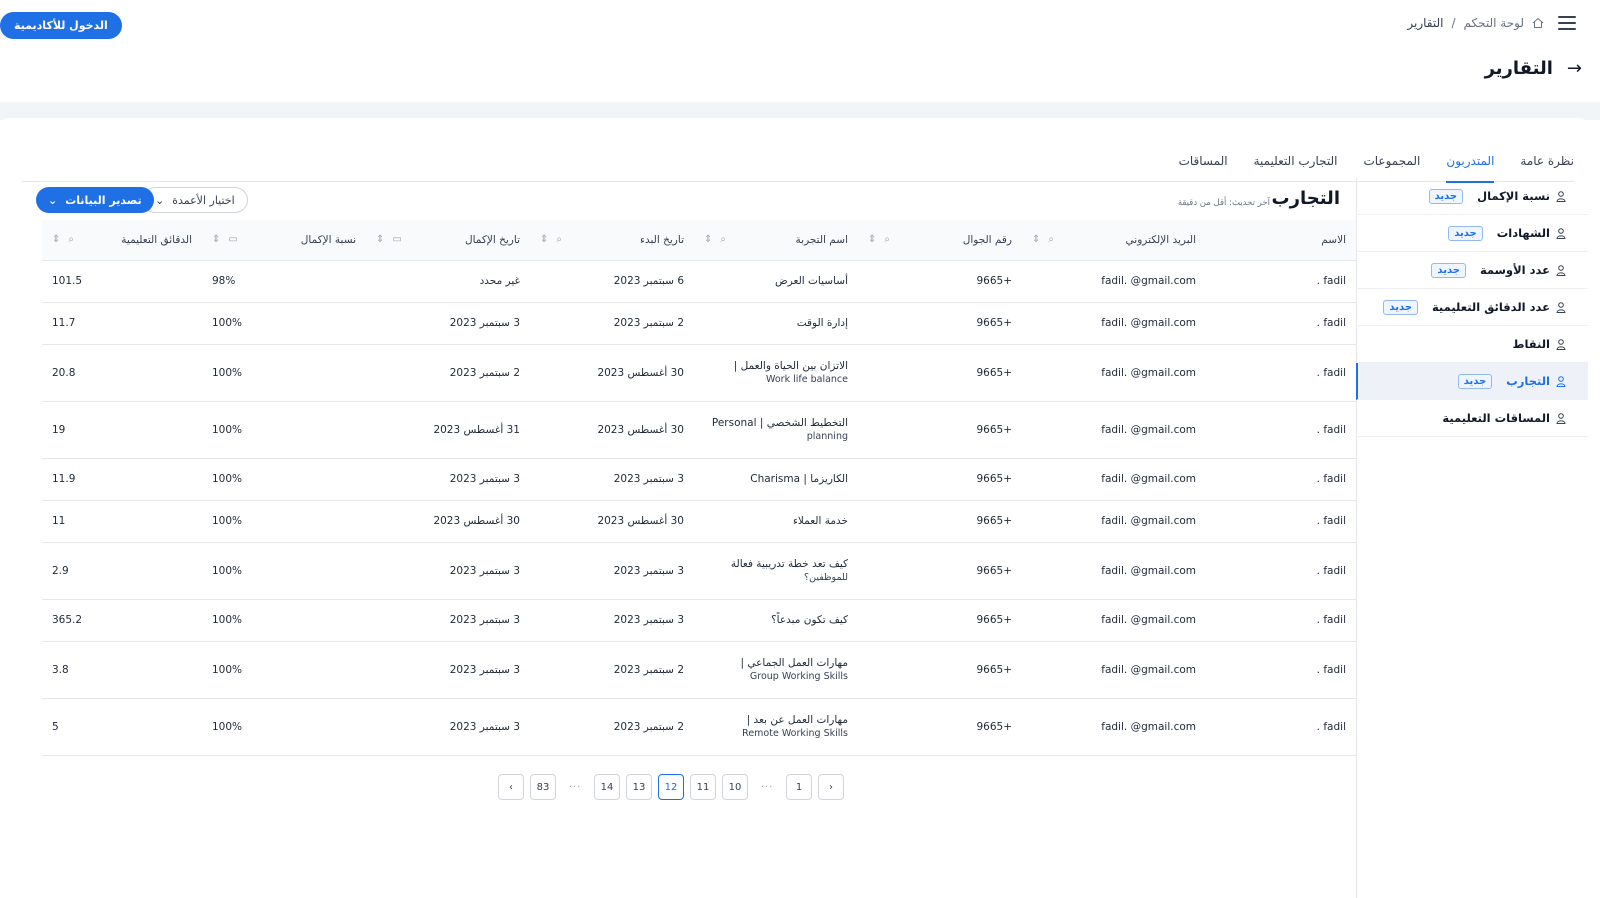 This screenshot has height=898, width=1600. I want to click on cell-start-date-text: 6 سبتمبر 2023, so click(648, 281).